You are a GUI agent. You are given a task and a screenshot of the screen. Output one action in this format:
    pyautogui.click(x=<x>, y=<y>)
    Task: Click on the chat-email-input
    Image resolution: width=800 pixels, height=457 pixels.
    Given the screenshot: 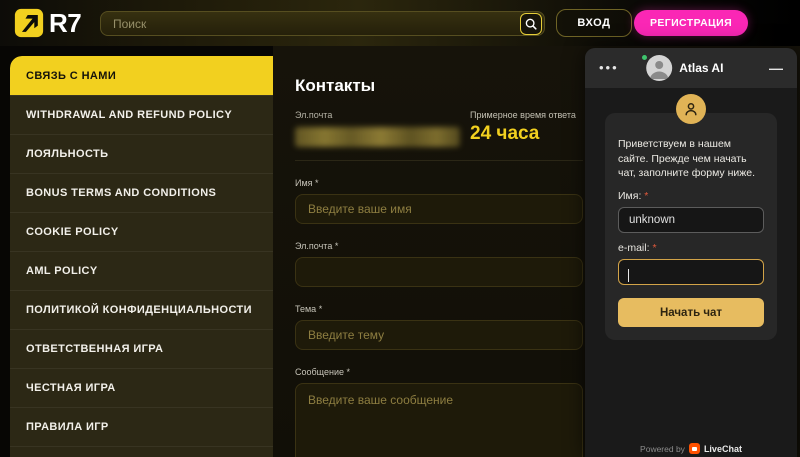 What is the action you would take?
    pyautogui.click(x=691, y=272)
    